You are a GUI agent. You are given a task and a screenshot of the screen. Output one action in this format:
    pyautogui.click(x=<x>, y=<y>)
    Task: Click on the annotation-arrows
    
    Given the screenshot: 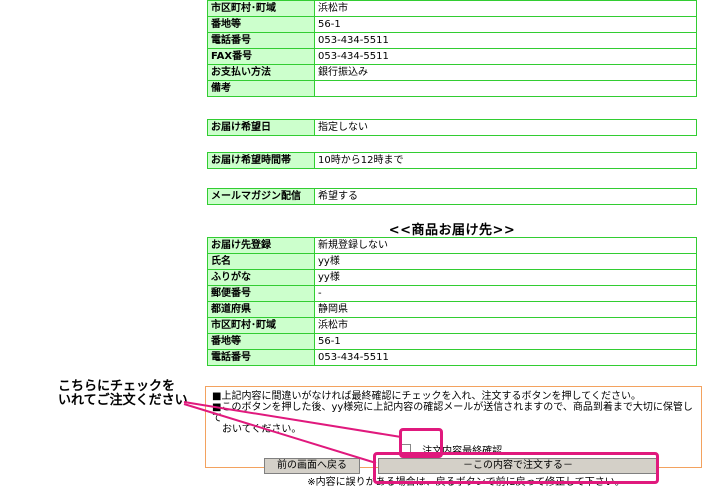 What is the action you would take?
    pyautogui.click(x=292, y=432)
    